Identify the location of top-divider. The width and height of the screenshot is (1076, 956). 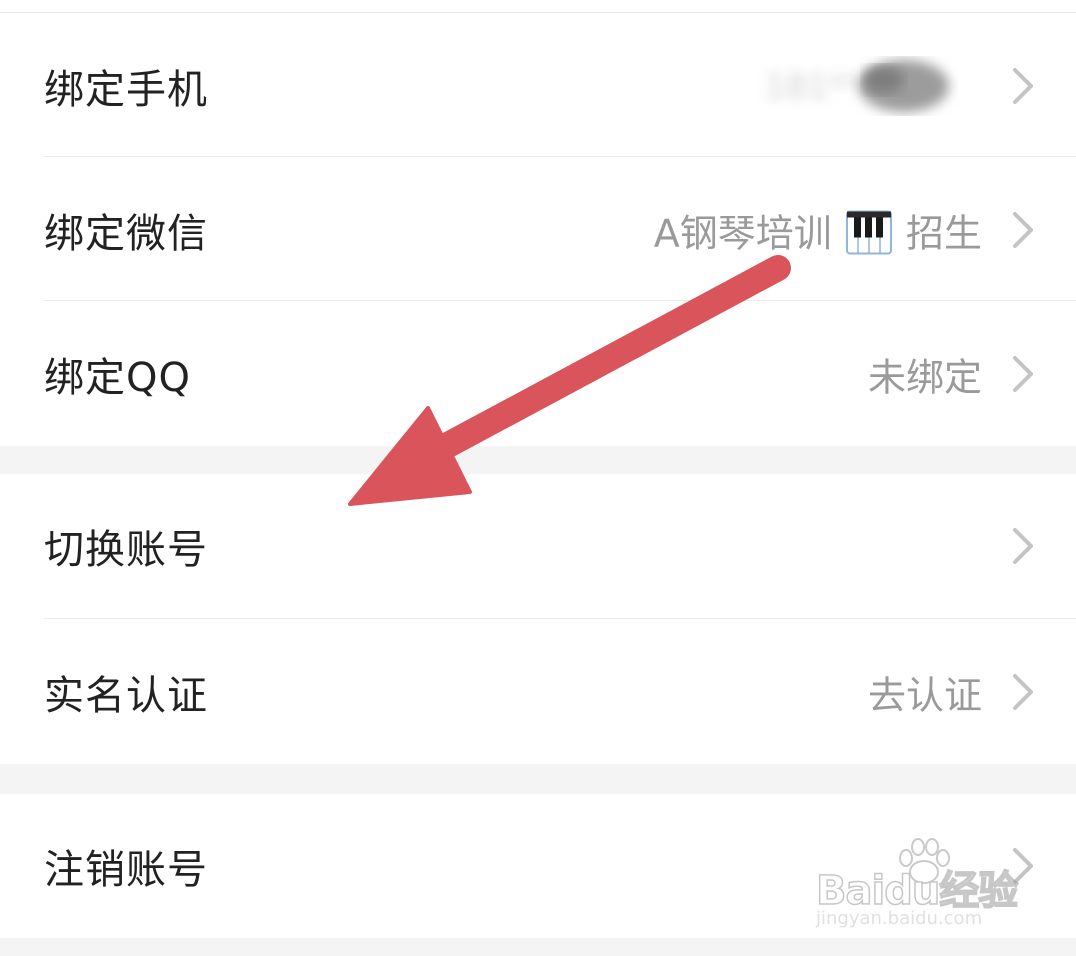
(538, 12).